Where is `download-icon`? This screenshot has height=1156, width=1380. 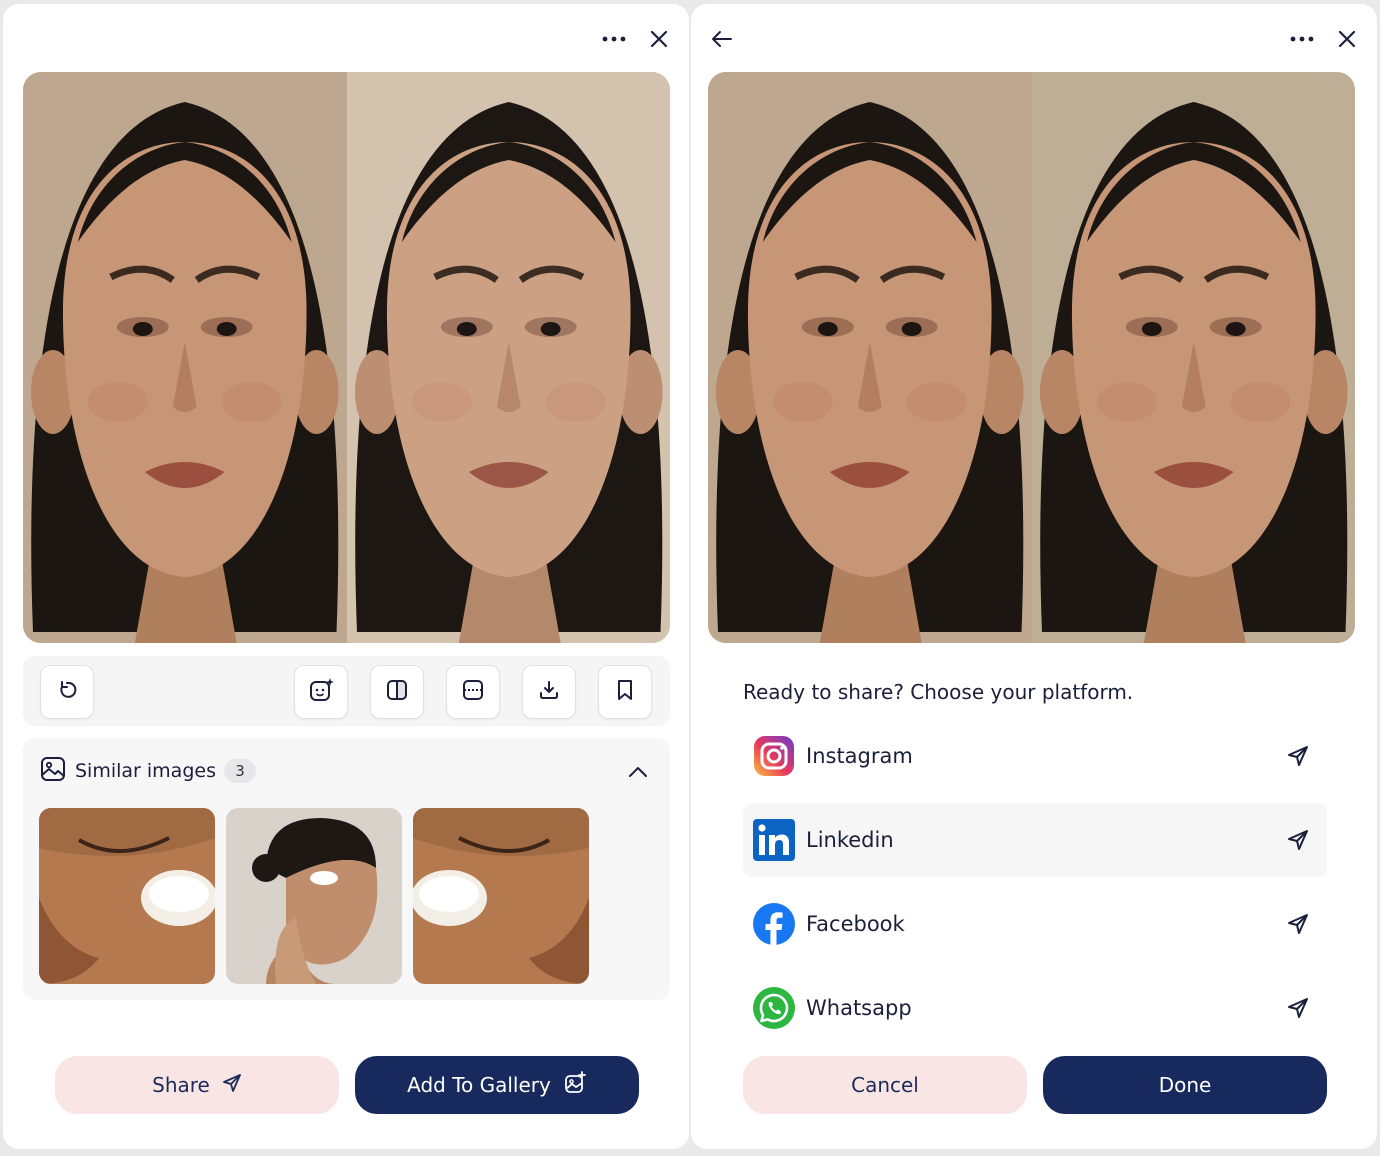
download-icon is located at coordinates (549, 692).